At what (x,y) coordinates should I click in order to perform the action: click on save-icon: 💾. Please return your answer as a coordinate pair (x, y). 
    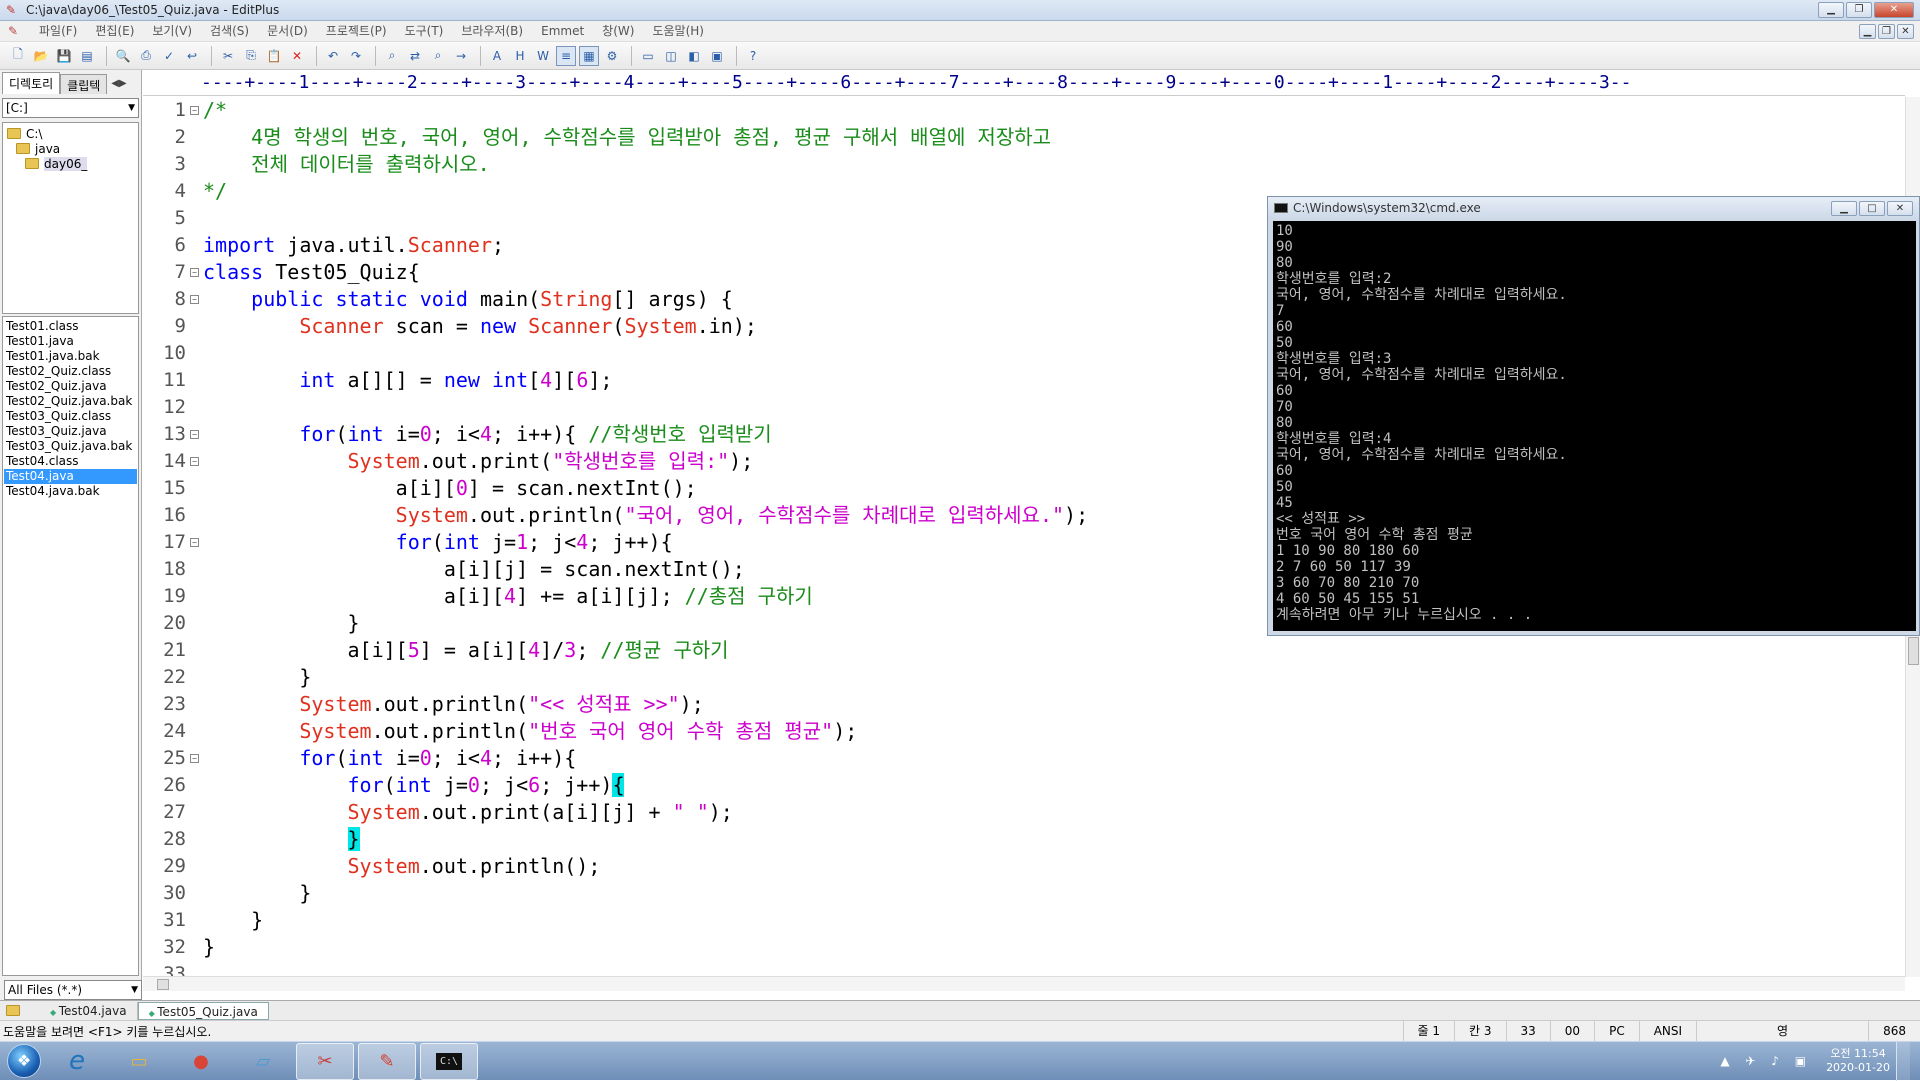
    Looking at the image, I should click on (64, 56).